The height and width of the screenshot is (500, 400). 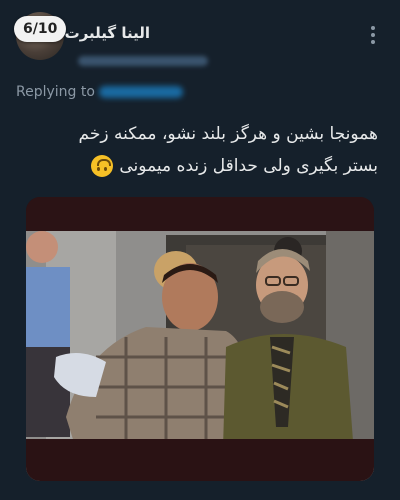 I want to click on upside-down-face-icon, so click(x=102, y=166).